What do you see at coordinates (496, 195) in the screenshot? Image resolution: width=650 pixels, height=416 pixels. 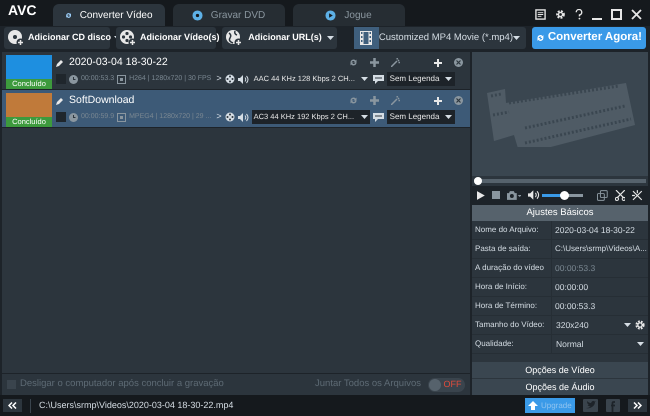 I see `stop-icon` at bounding box center [496, 195].